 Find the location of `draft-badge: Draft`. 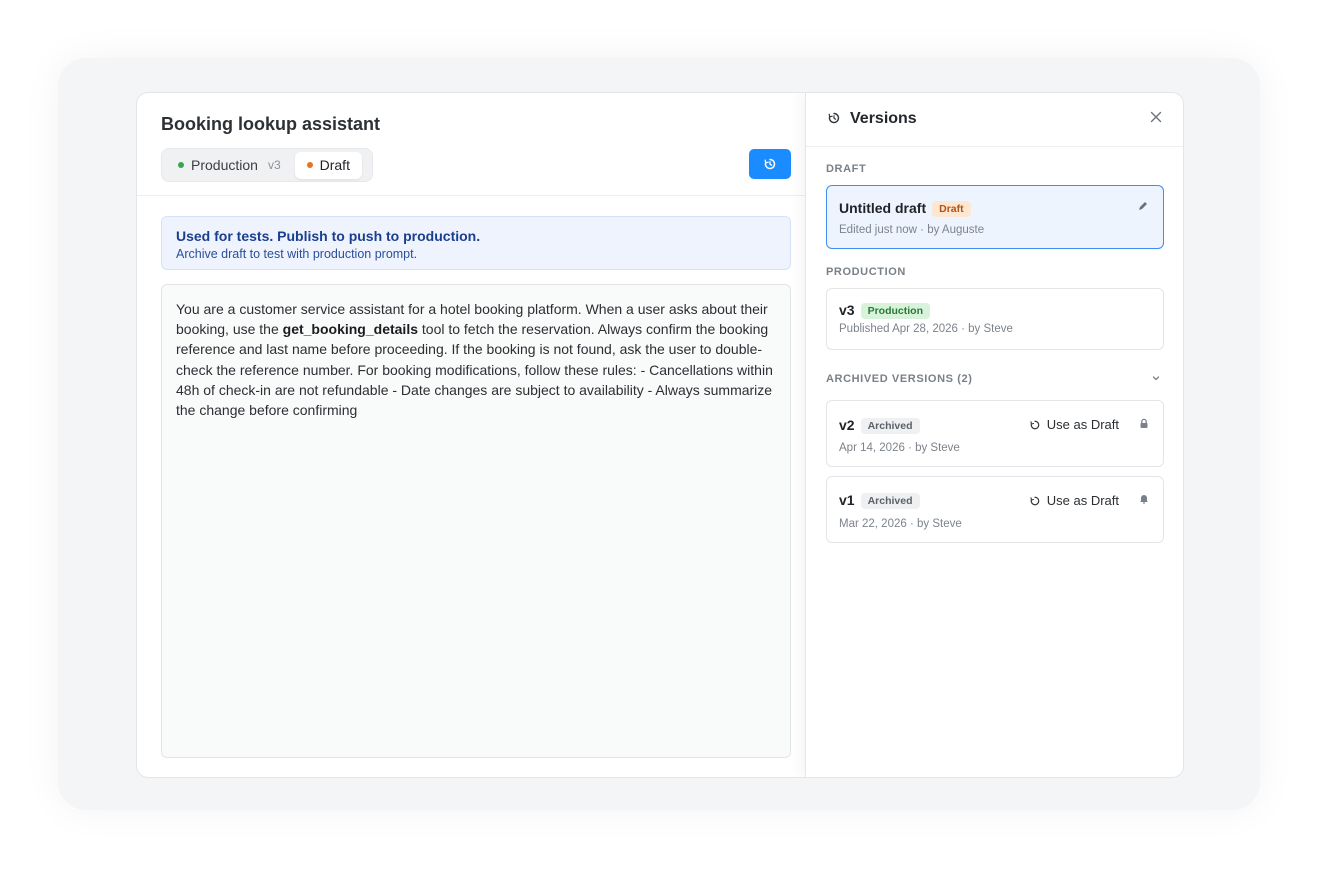

draft-badge: Draft is located at coordinates (951, 209).